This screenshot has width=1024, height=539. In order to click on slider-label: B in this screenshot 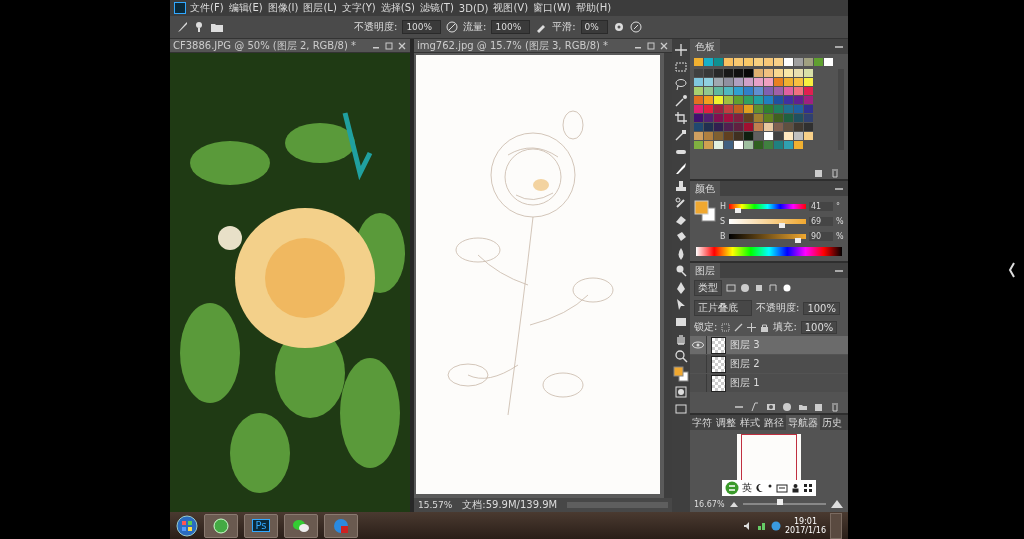, I will do `click(723, 236)`.